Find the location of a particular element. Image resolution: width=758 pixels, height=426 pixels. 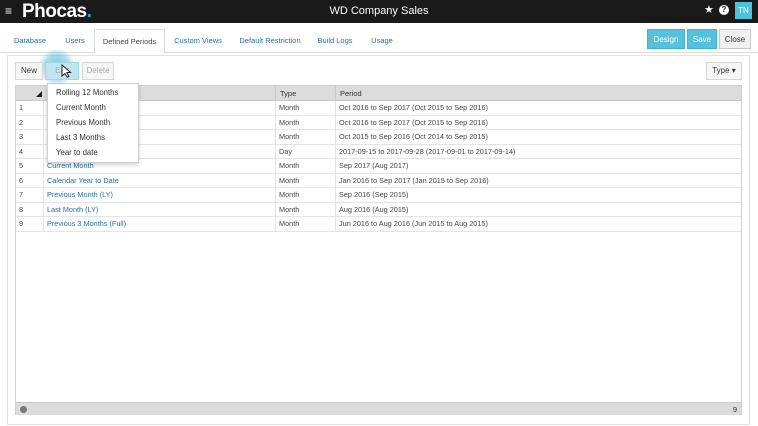

period-name-link: Last Month (LY) is located at coordinates (160, 209).